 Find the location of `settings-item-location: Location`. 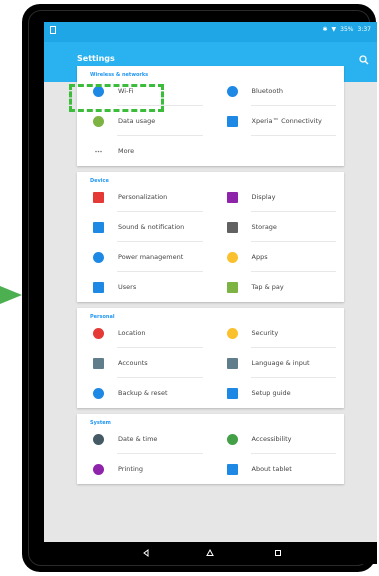

settings-item-location: Location is located at coordinates (144, 333).